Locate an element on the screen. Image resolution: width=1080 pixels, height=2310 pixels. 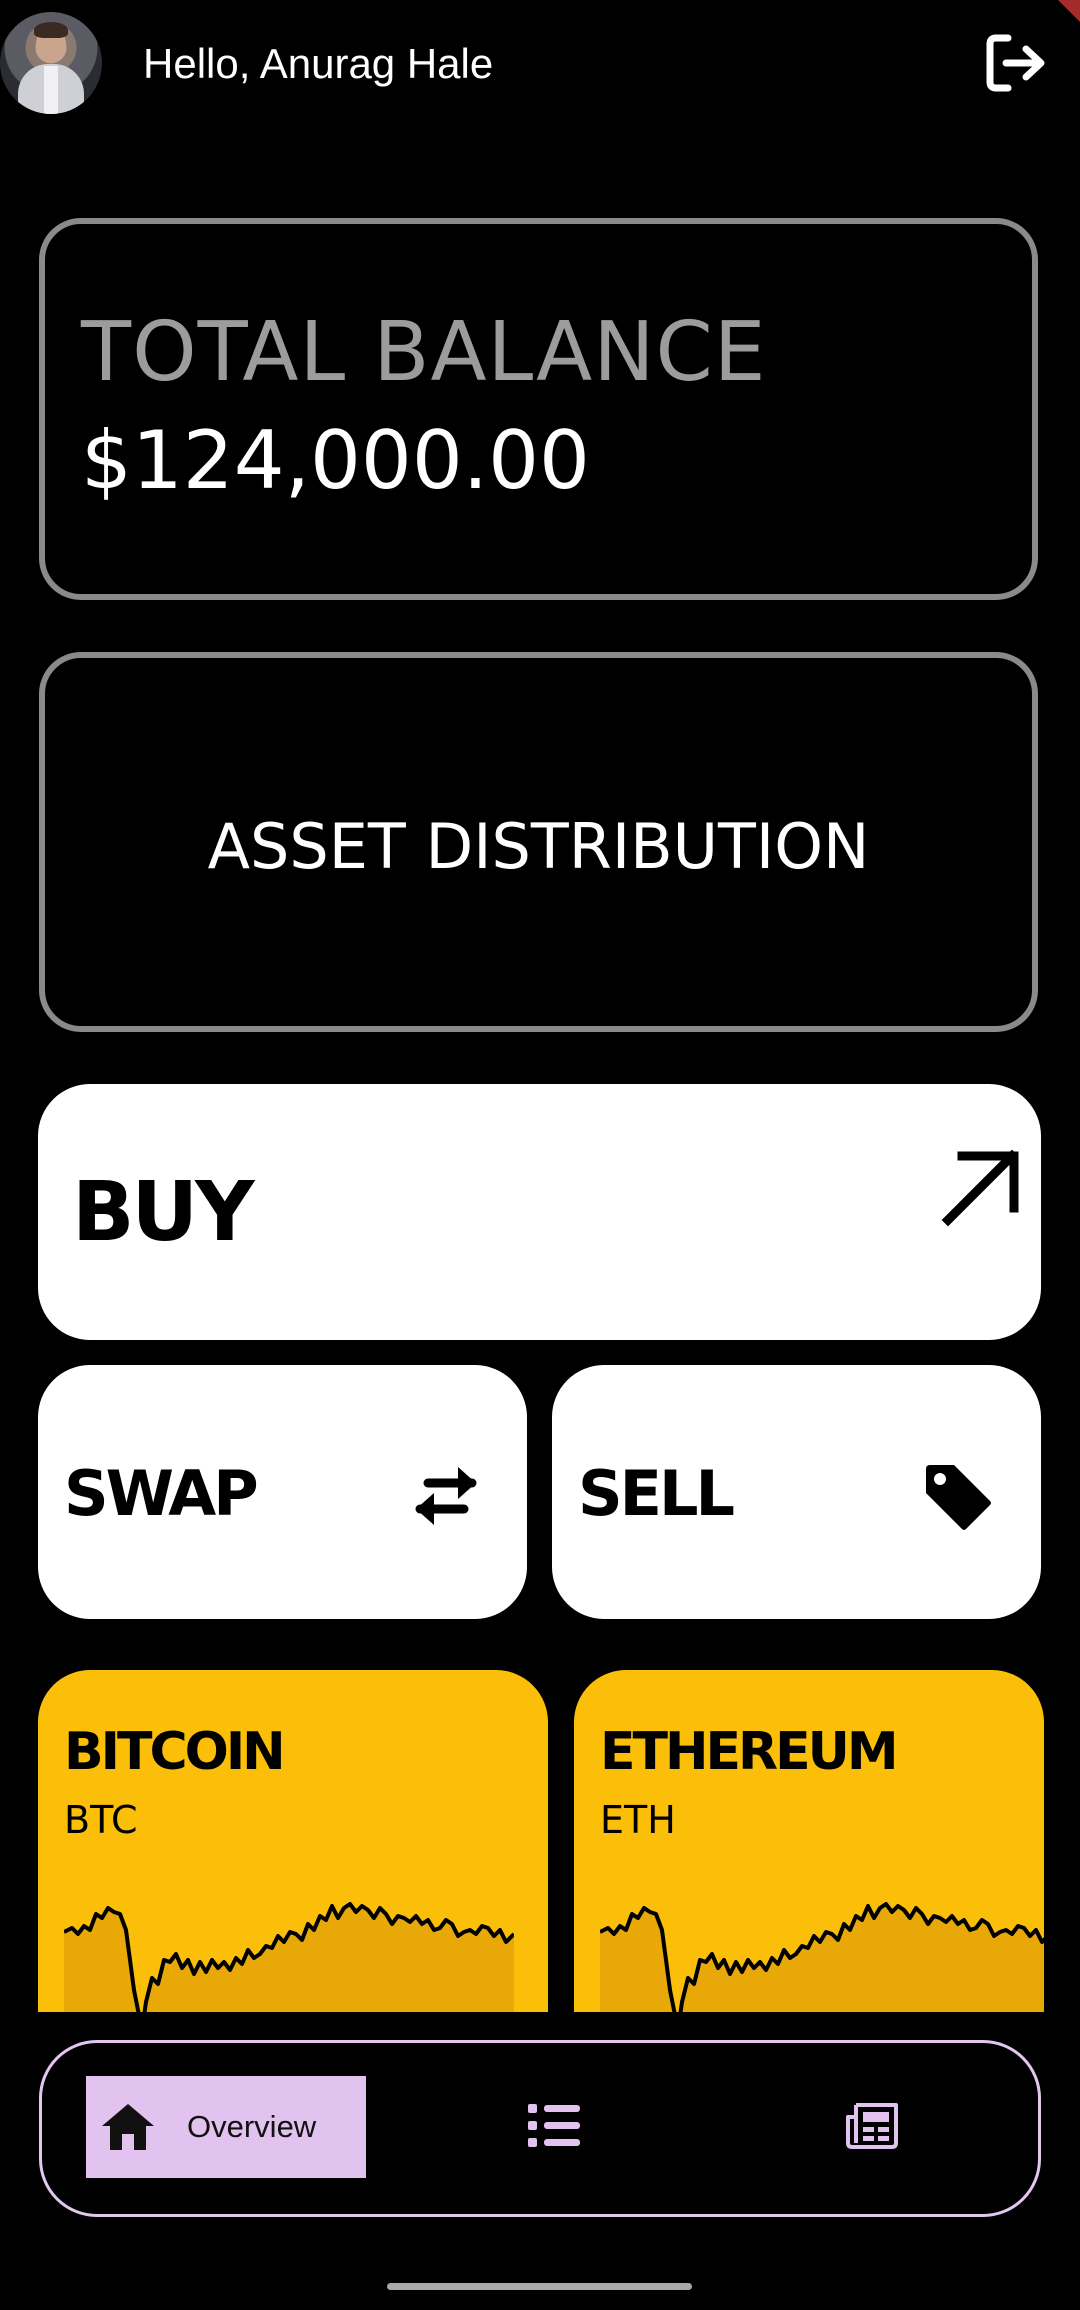
buy-label: BUY is located at coordinates (163, 1212).